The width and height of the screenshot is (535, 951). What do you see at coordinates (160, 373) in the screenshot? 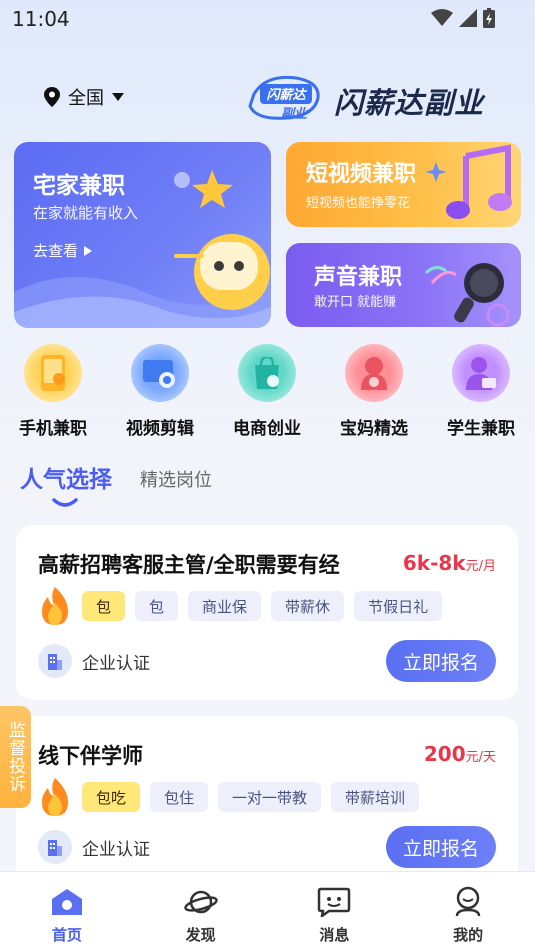
I see `video-edit-icon` at bounding box center [160, 373].